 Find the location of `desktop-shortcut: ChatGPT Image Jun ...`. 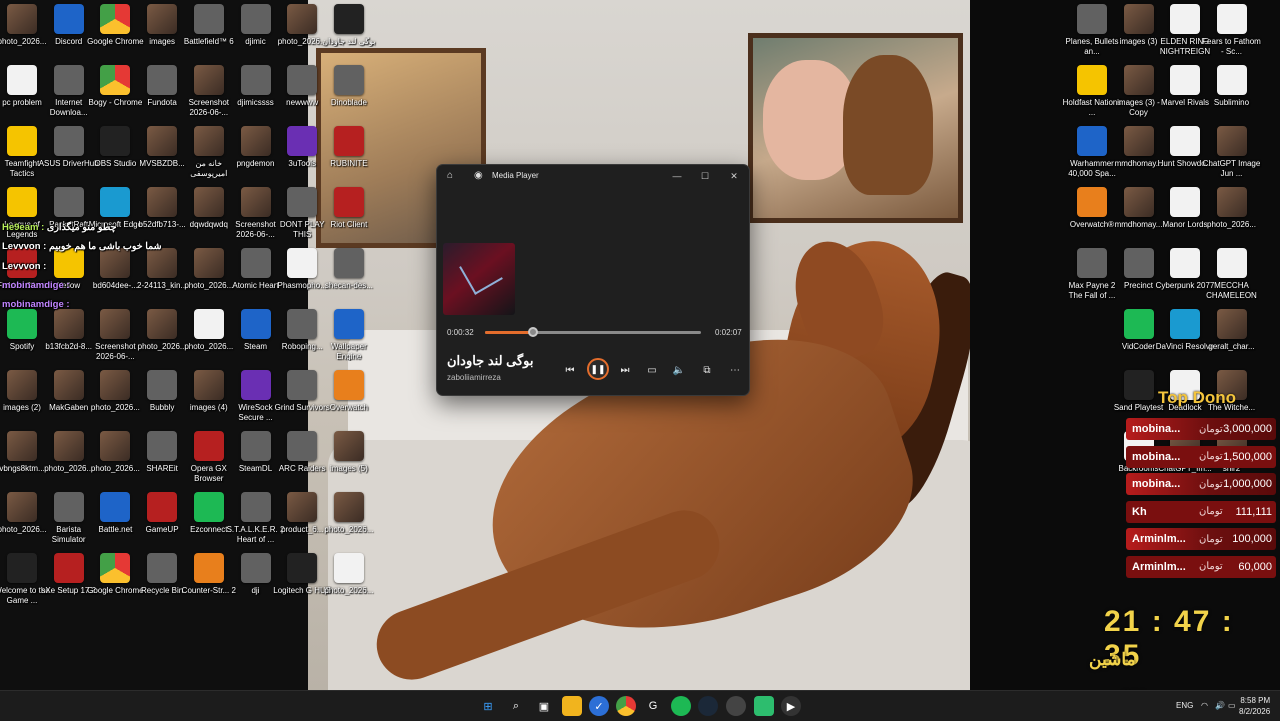

desktop-shortcut: ChatGPT Image Jun ... is located at coordinates (1232, 152).